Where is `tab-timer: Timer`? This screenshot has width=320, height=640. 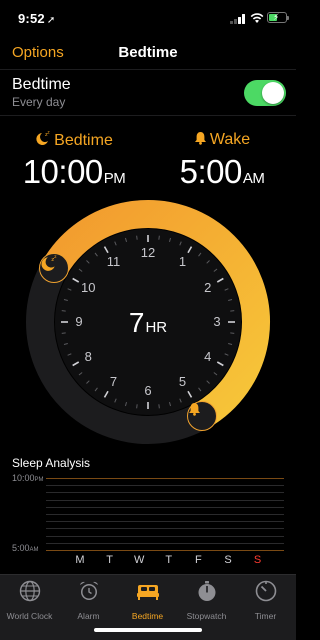 tab-timer: Timer is located at coordinates (265, 600).